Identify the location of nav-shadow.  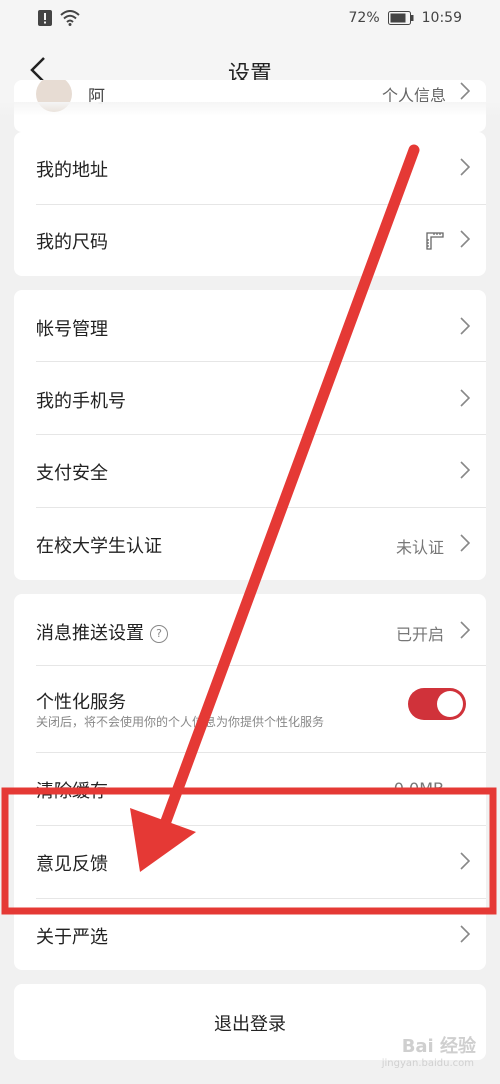
(250, 109).